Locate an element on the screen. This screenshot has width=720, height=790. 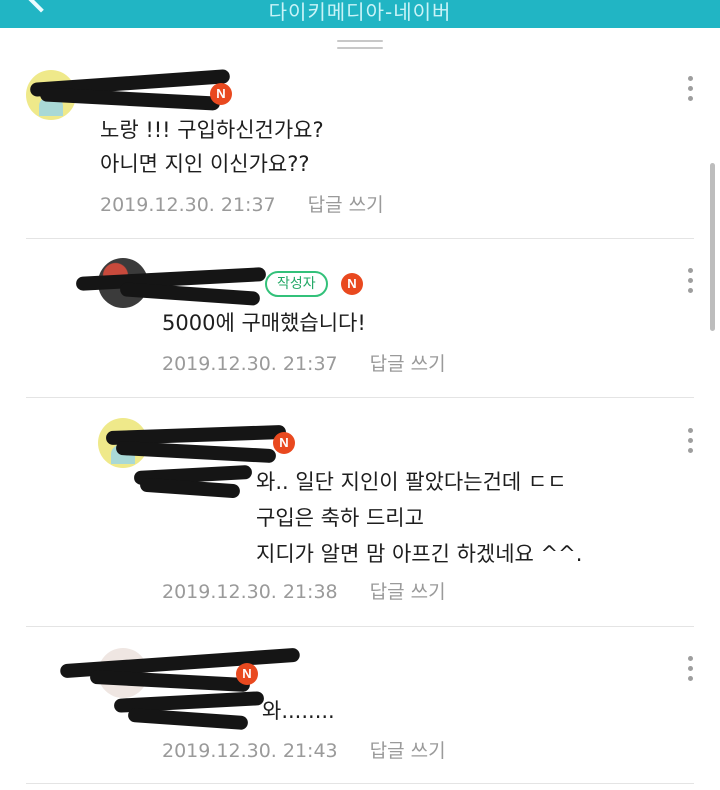
comment-meta: 2019.12.30. 21:38 답글 쓰기 is located at coordinates (304, 590).